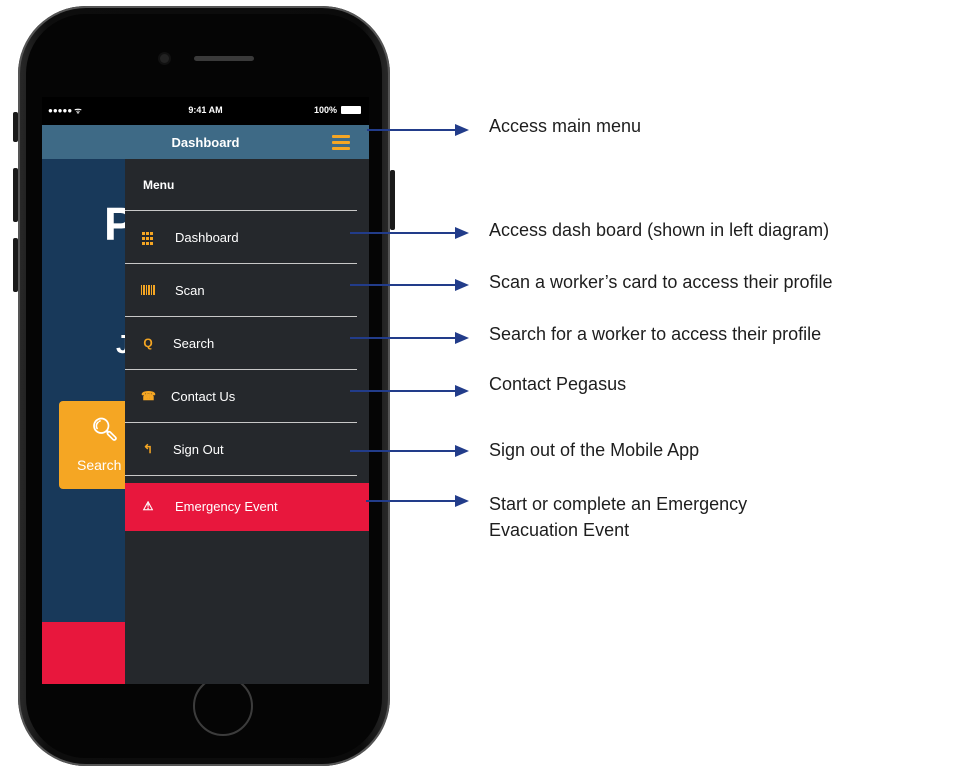  I want to click on battery-percent: 100%, so click(325, 110).